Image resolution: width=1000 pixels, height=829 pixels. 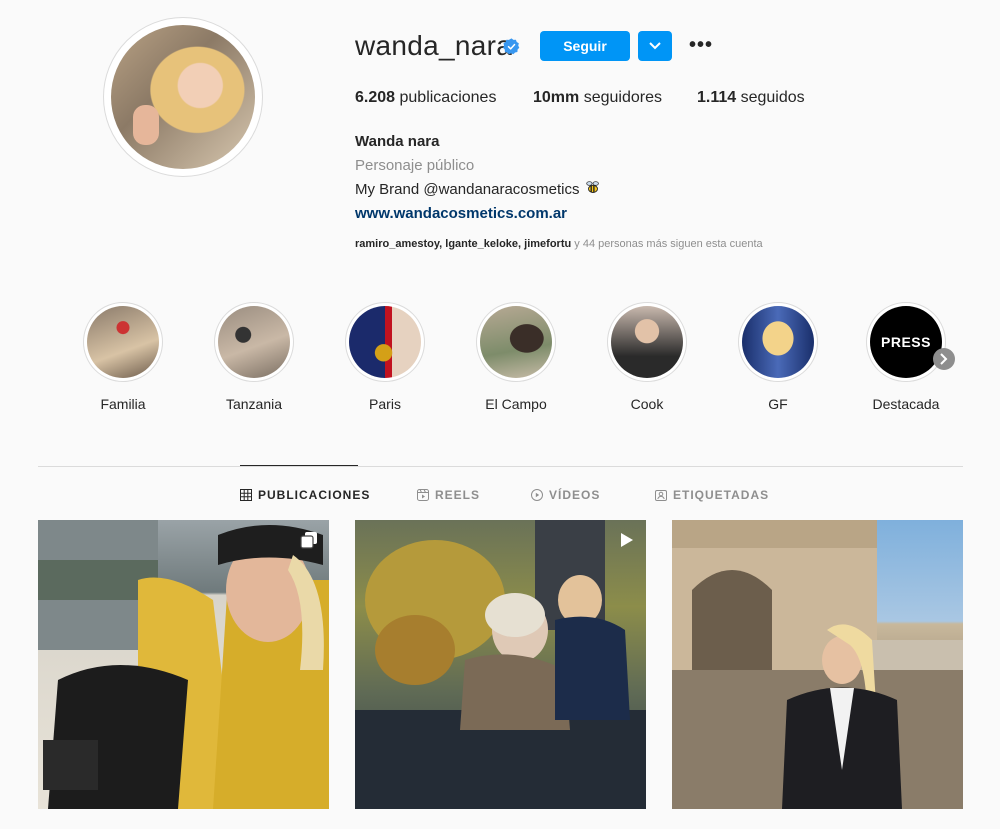 I want to click on posts-count-stat: 6.208 publicaciones, so click(x=425, y=98).